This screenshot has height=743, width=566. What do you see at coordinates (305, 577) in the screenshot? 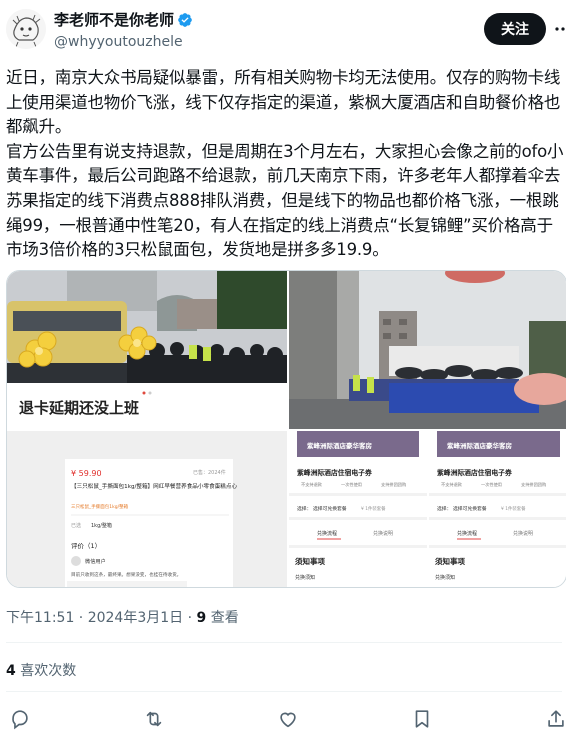
I see `voucher-1-notice-sub: 兑换须知` at bounding box center [305, 577].